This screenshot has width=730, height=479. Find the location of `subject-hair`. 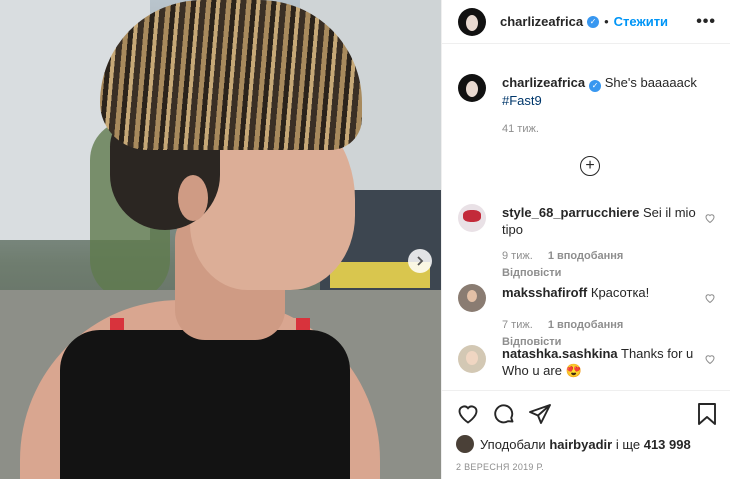

subject-hair is located at coordinates (231, 75).